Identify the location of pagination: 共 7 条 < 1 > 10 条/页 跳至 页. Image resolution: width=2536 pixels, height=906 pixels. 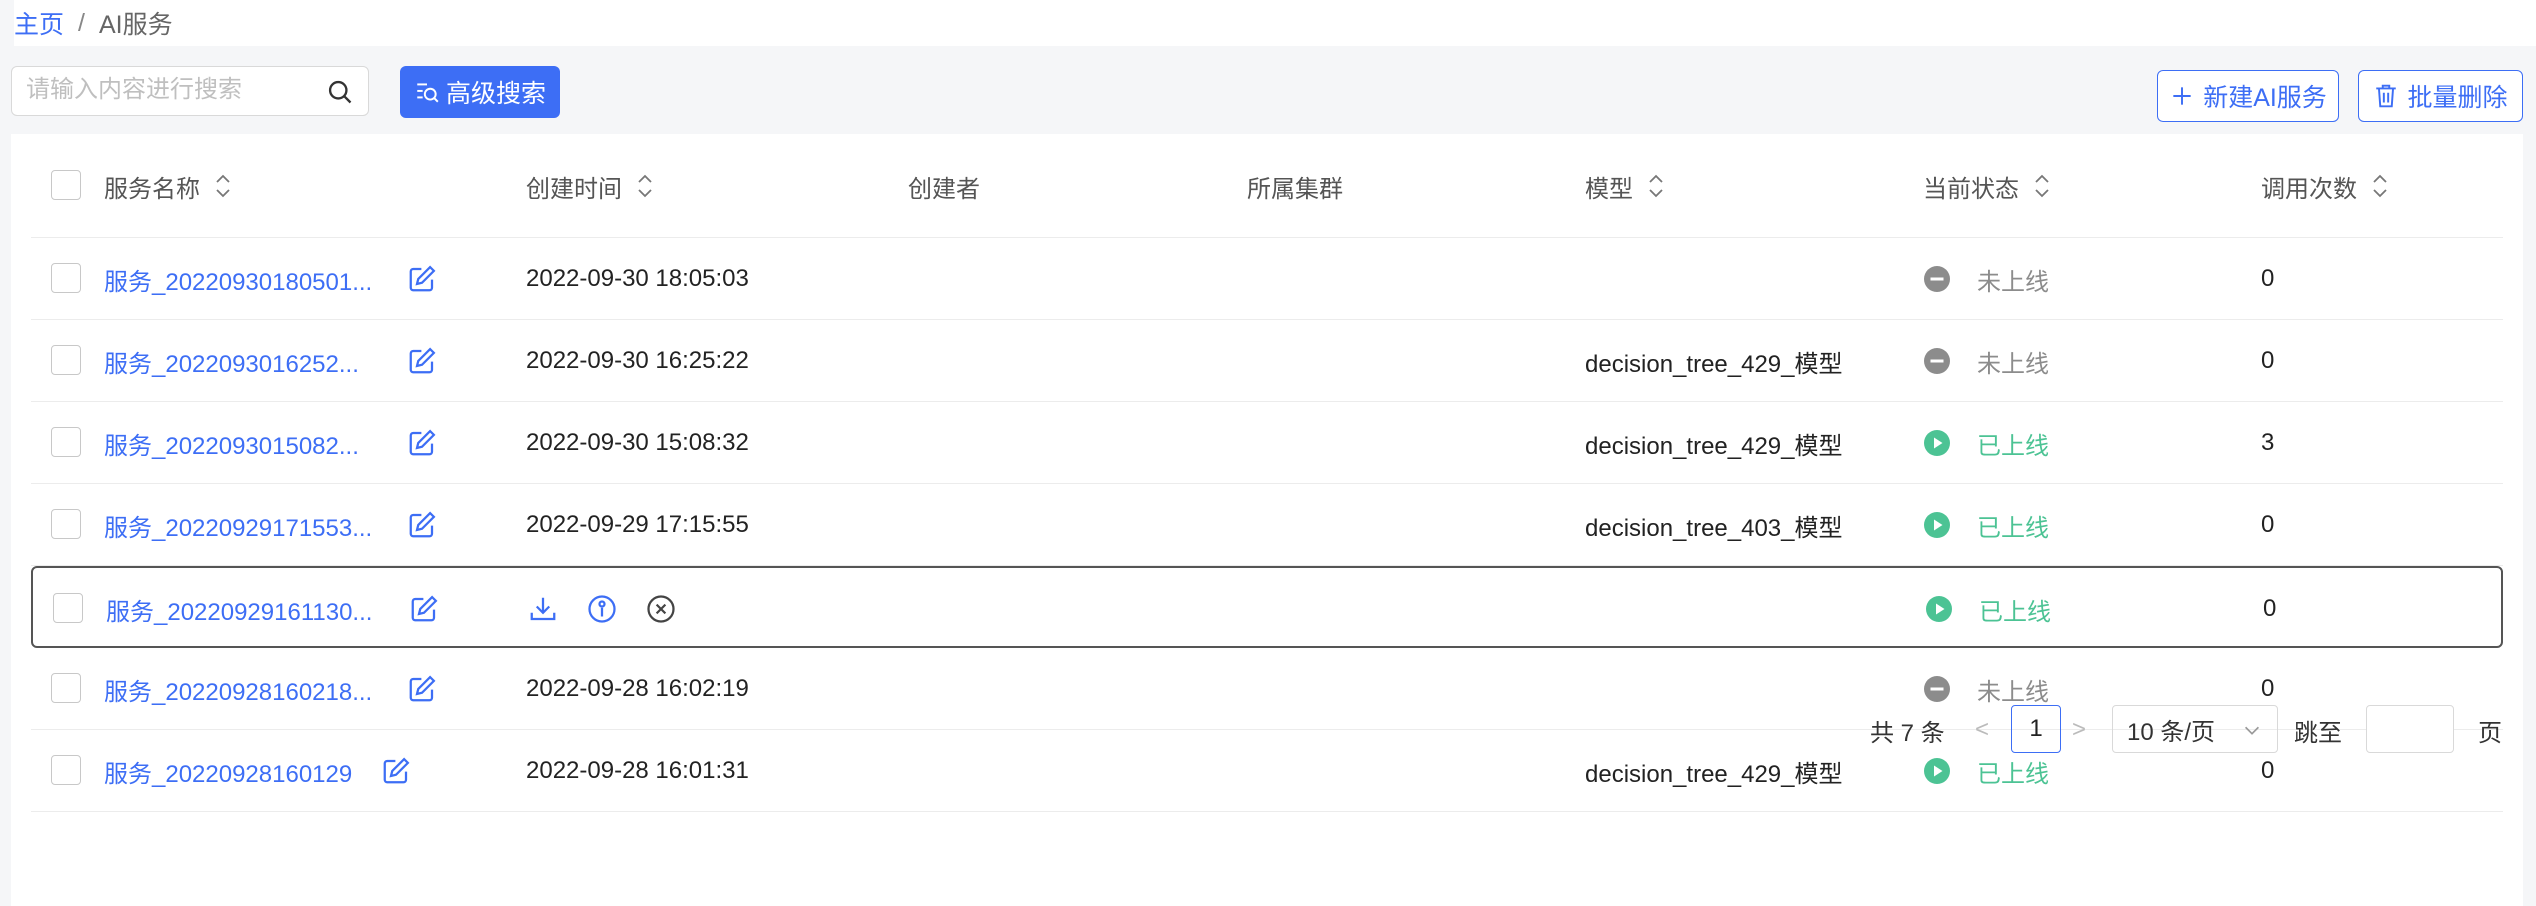
(1268, 730).